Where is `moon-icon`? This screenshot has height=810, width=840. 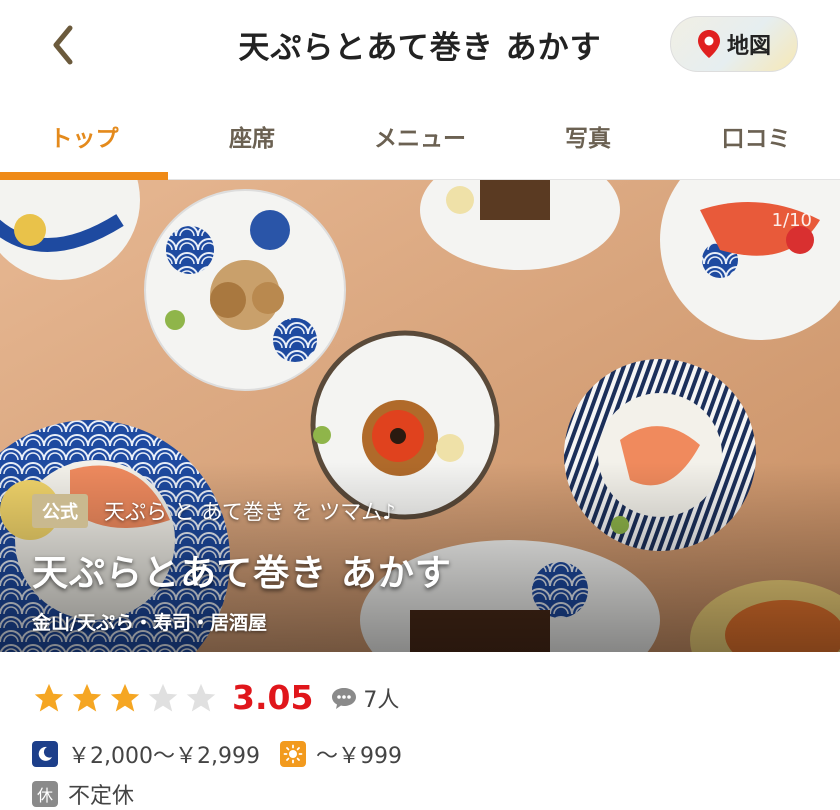 moon-icon is located at coordinates (45, 754).